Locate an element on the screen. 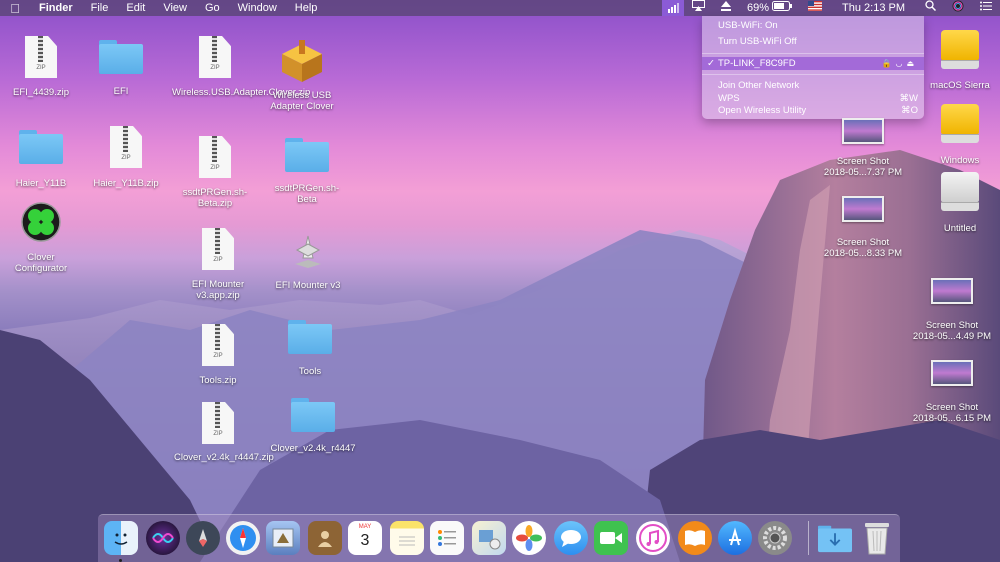  desktop-icon-efi-4439-zip: ZIP EFI_4439.zip is located at coordinates (41, 67).